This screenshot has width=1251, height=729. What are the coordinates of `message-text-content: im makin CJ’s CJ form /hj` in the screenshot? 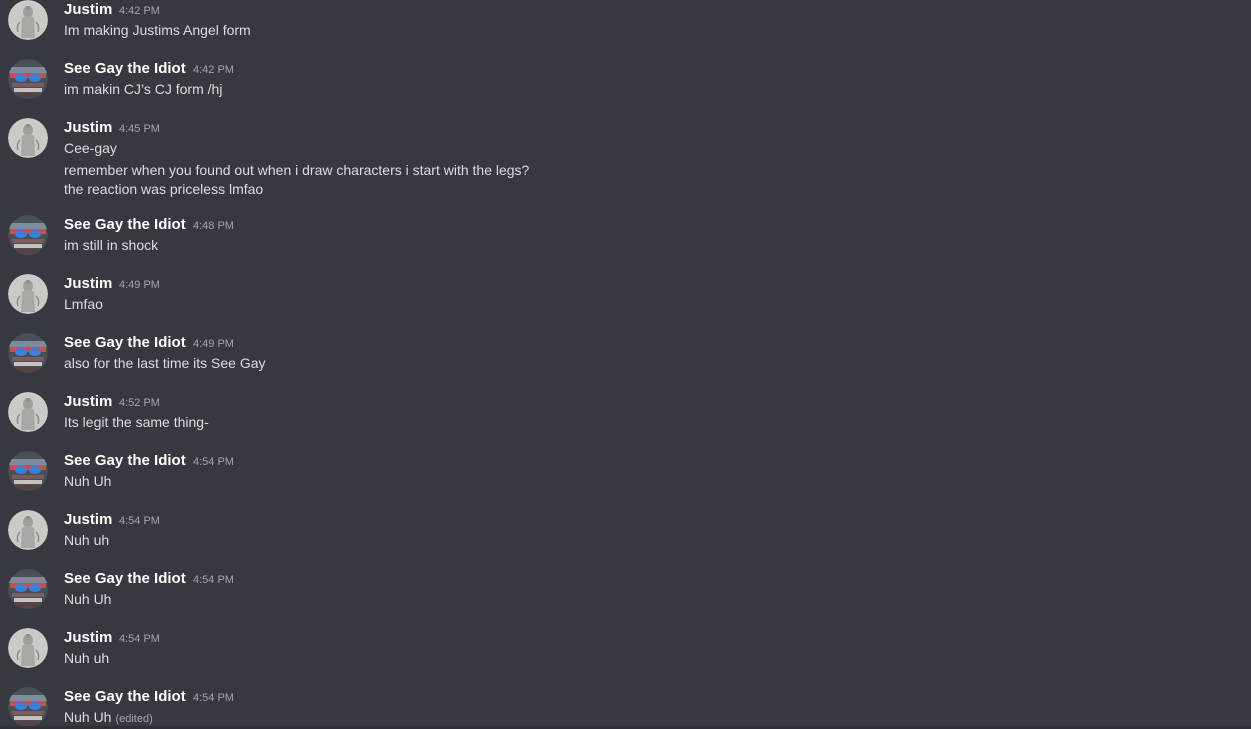 It's located at (143, 89).